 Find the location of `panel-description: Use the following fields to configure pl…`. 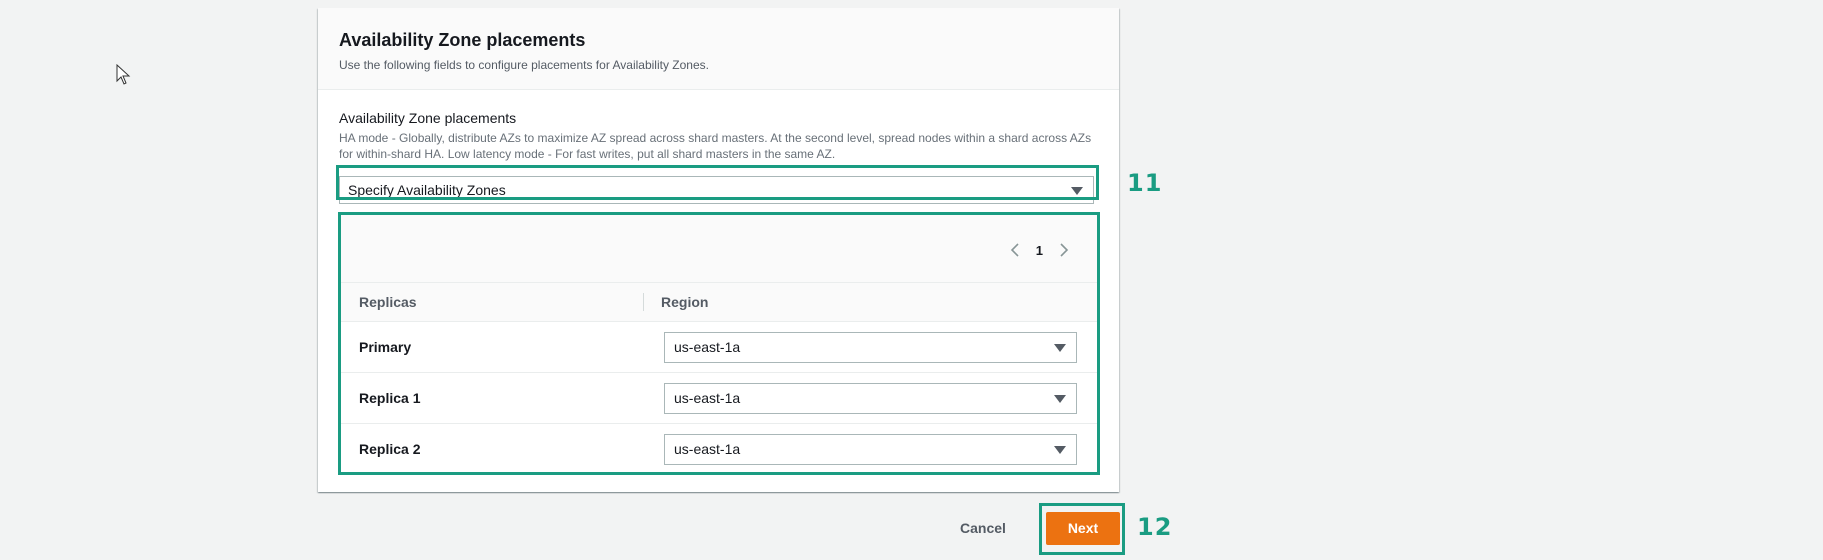

panel-description: Use the following fields to configure pl… is located at coordinates (524, 65).